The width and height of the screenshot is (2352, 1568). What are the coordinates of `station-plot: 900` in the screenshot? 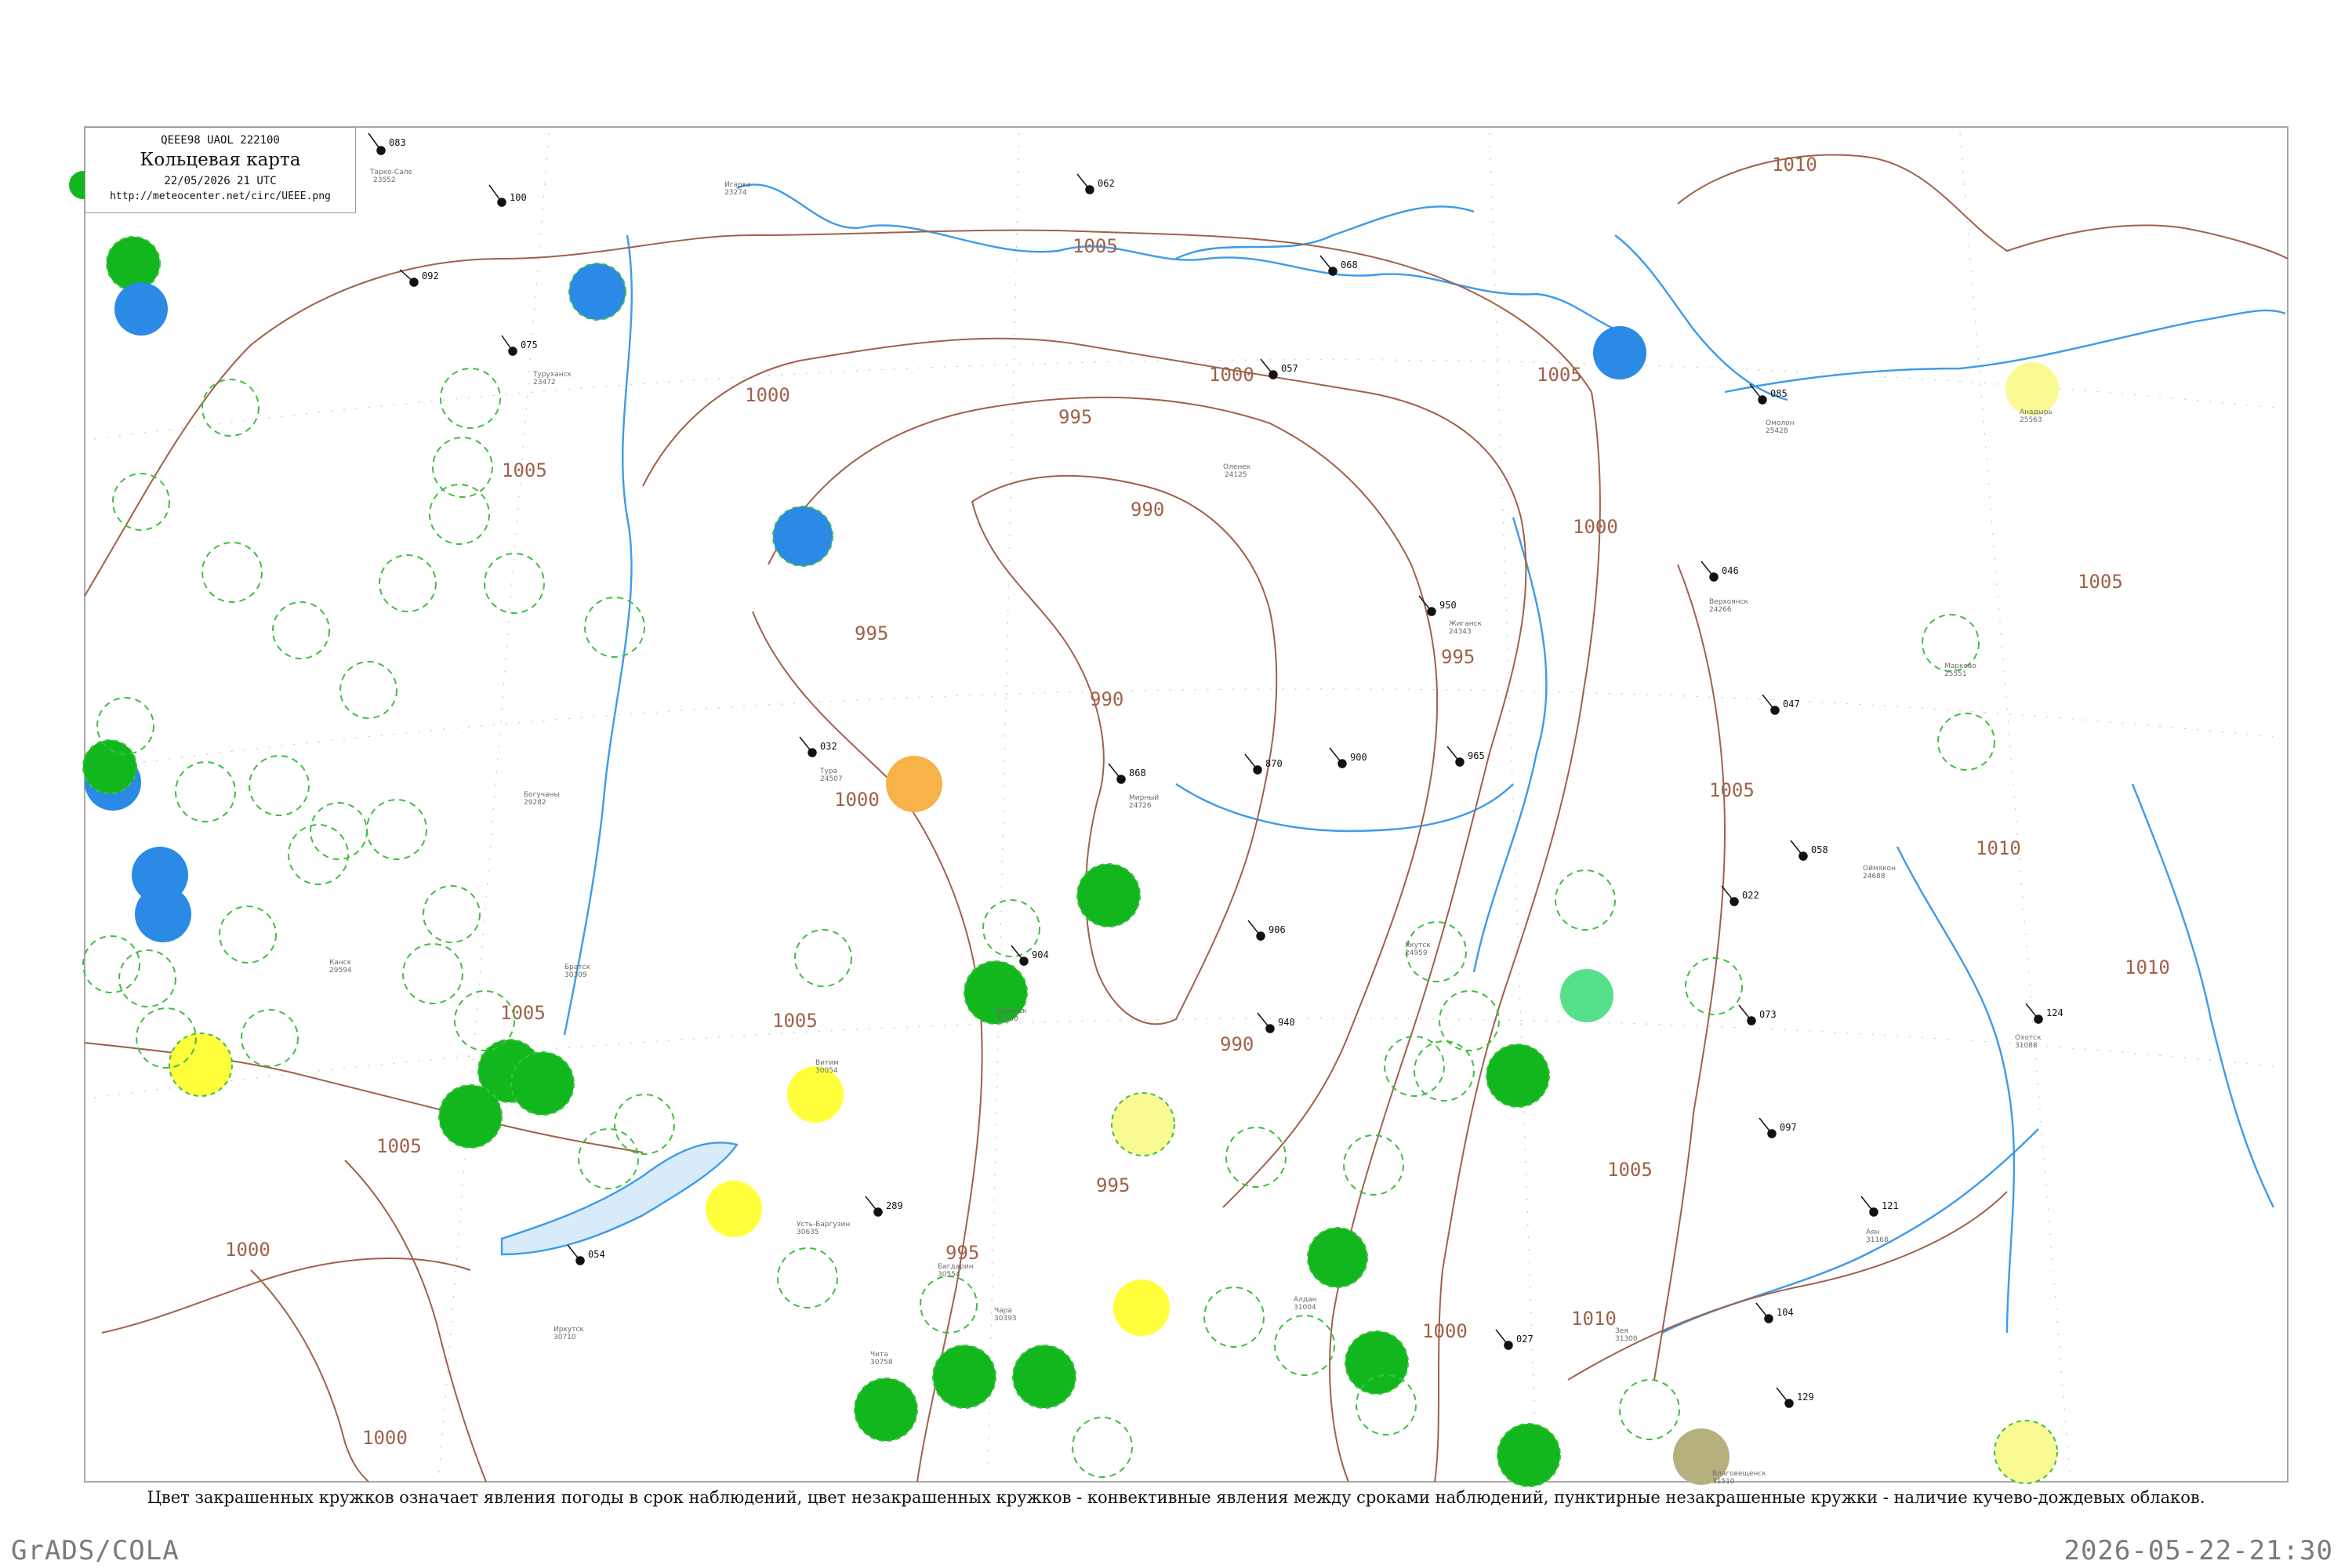 It's located at (1348, 757).